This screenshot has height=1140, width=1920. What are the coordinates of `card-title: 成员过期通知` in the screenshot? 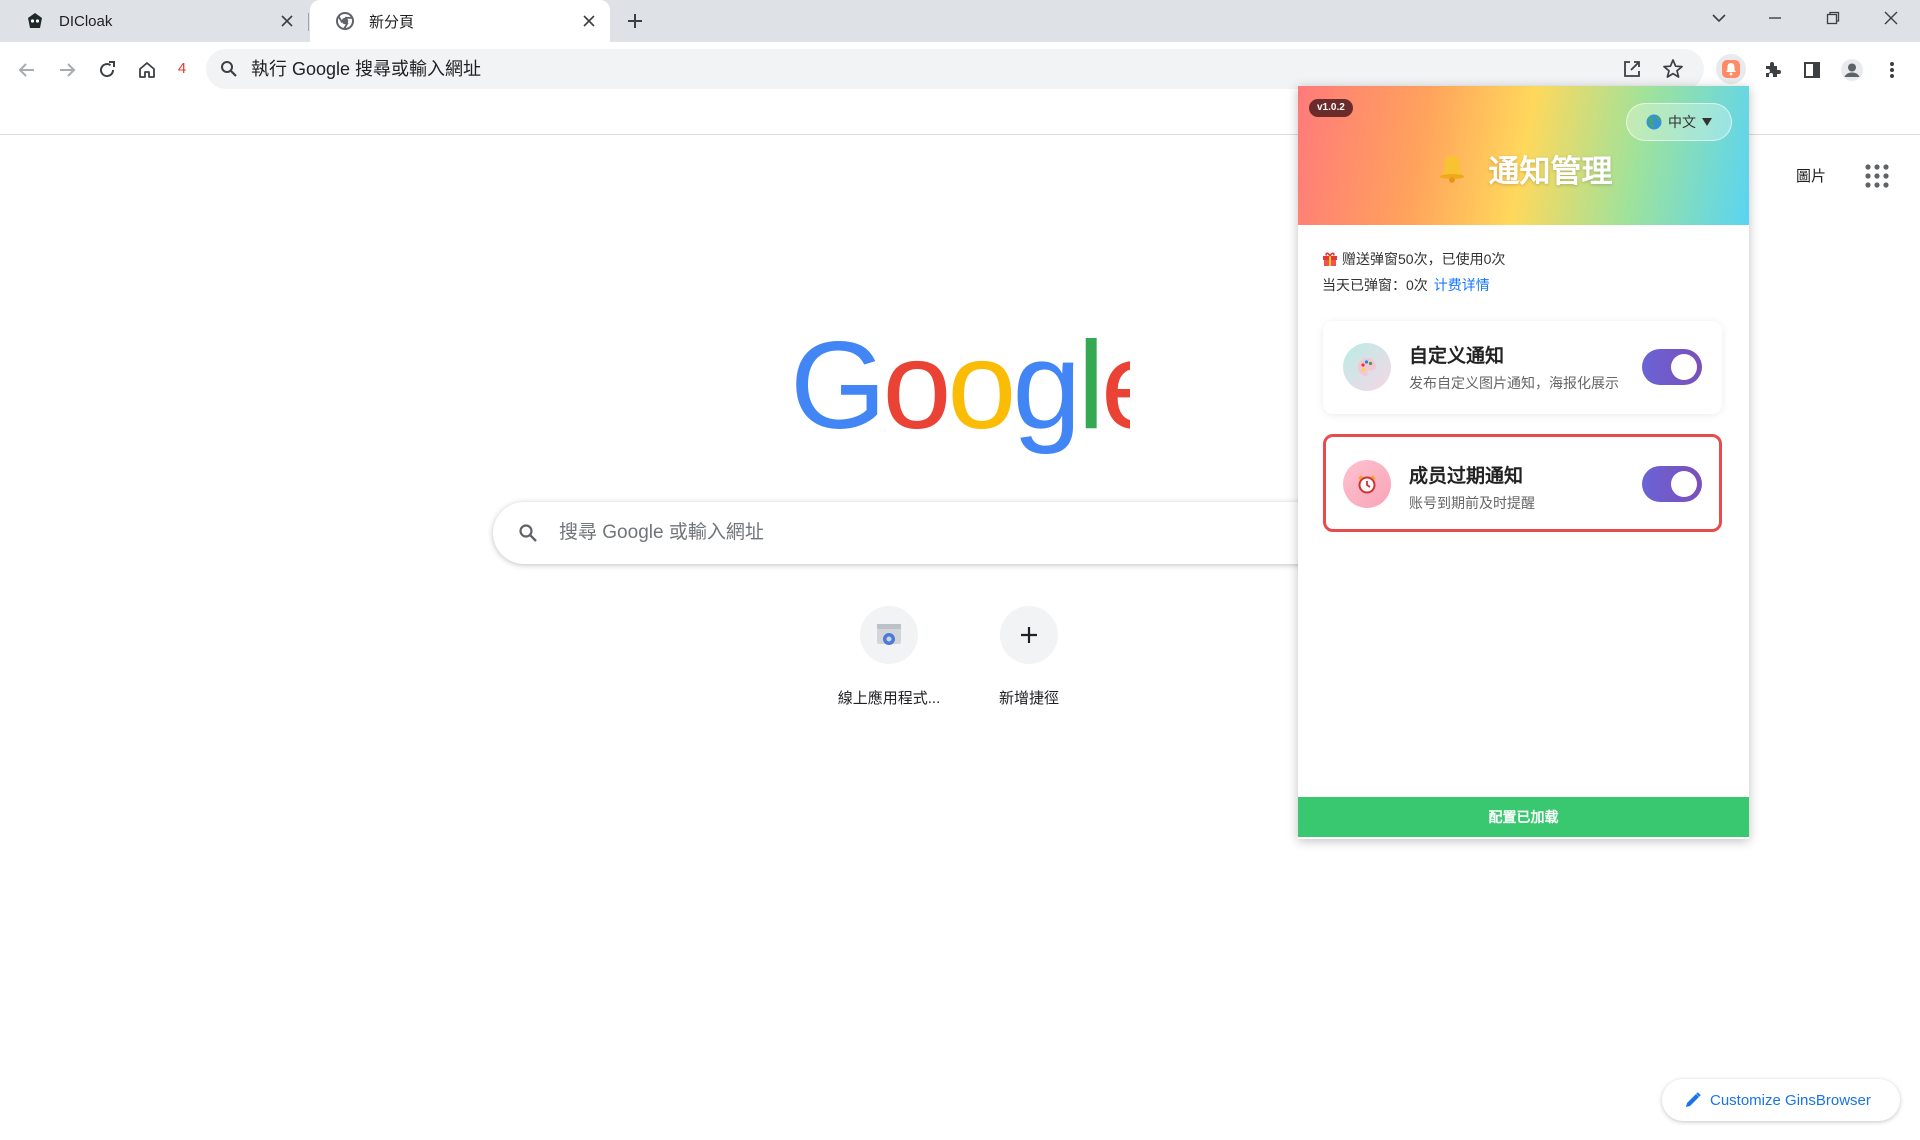 It's located at (1466, 476).